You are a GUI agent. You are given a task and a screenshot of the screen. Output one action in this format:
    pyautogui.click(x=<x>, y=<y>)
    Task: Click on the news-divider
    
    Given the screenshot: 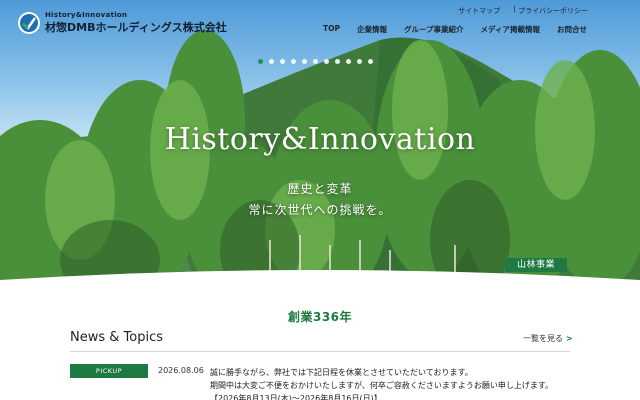 What is the action you would take?
    pyautogui.click(x=320, y=351)
    